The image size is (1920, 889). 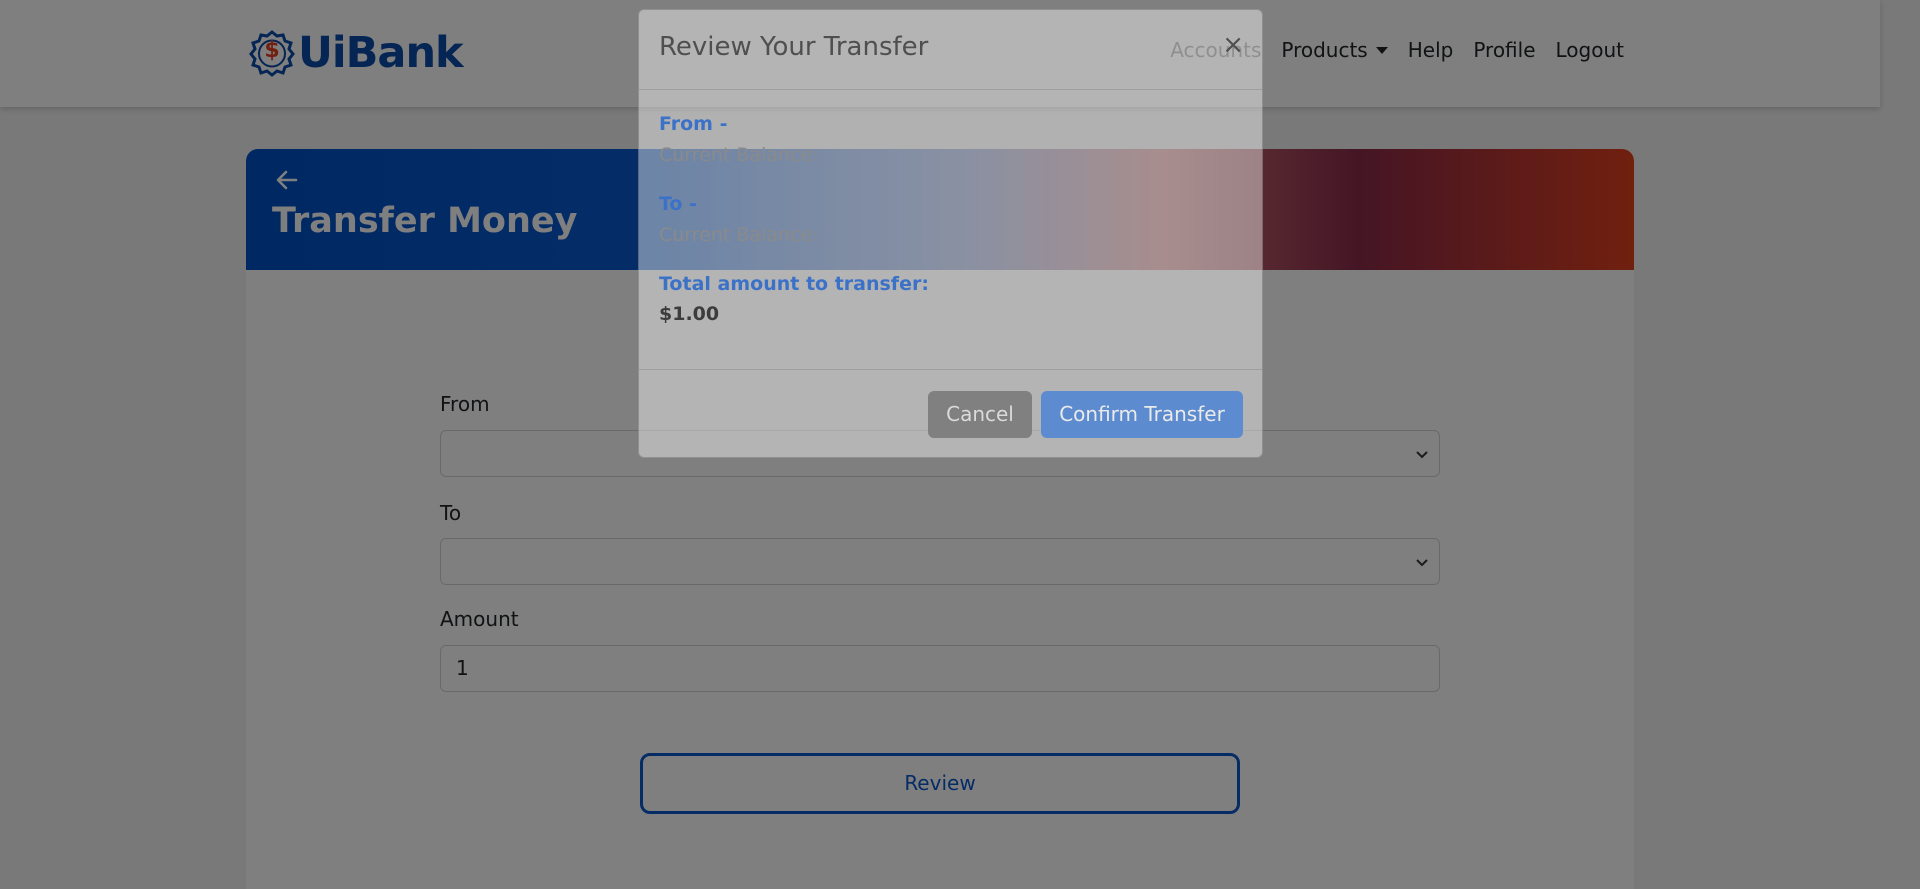 What do you see at coordinates (689, 314) in the screenshot?
I see `total-amount-value: $1.00` at bounding box center [689, 314].